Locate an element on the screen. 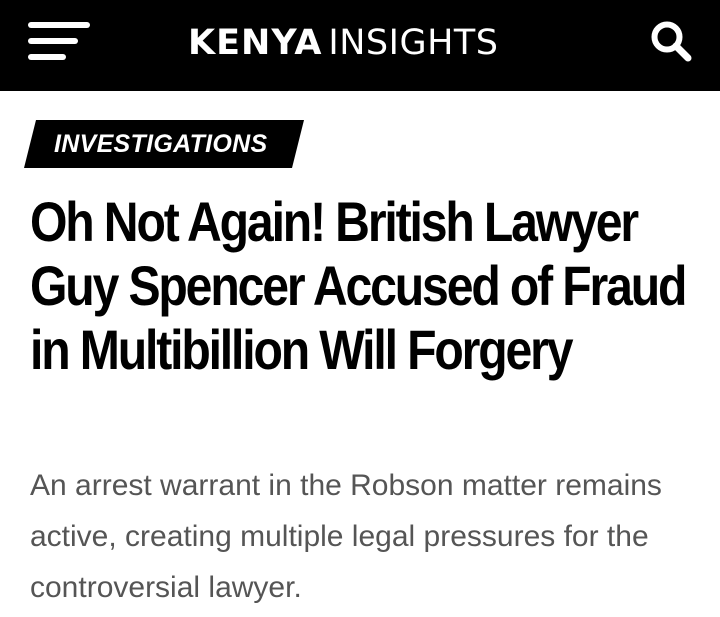 This screenshot has height=617, width=720. top-navigation-bar: KENYA INSIGHTS is located at coordinates (360, 45).